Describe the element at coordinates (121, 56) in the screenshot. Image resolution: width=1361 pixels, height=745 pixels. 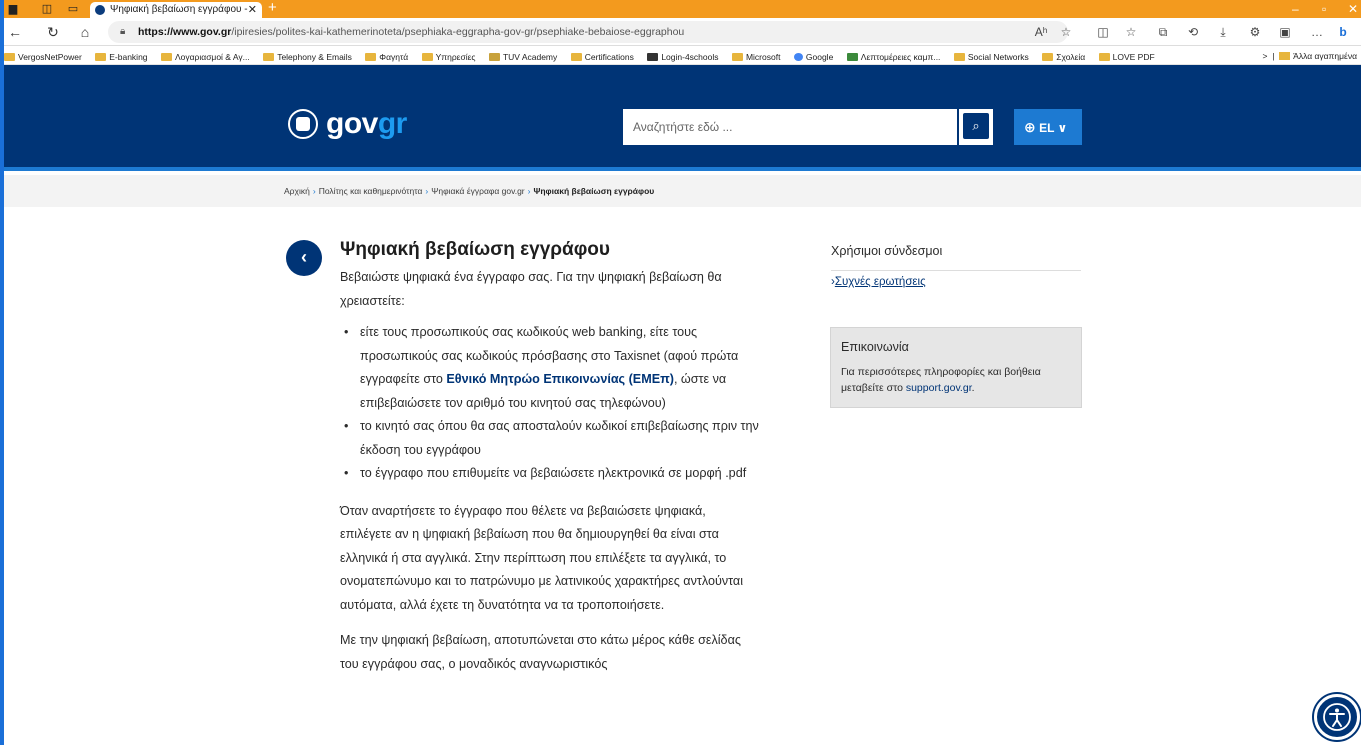
I see `bookmark-item: E-banking` at that location.